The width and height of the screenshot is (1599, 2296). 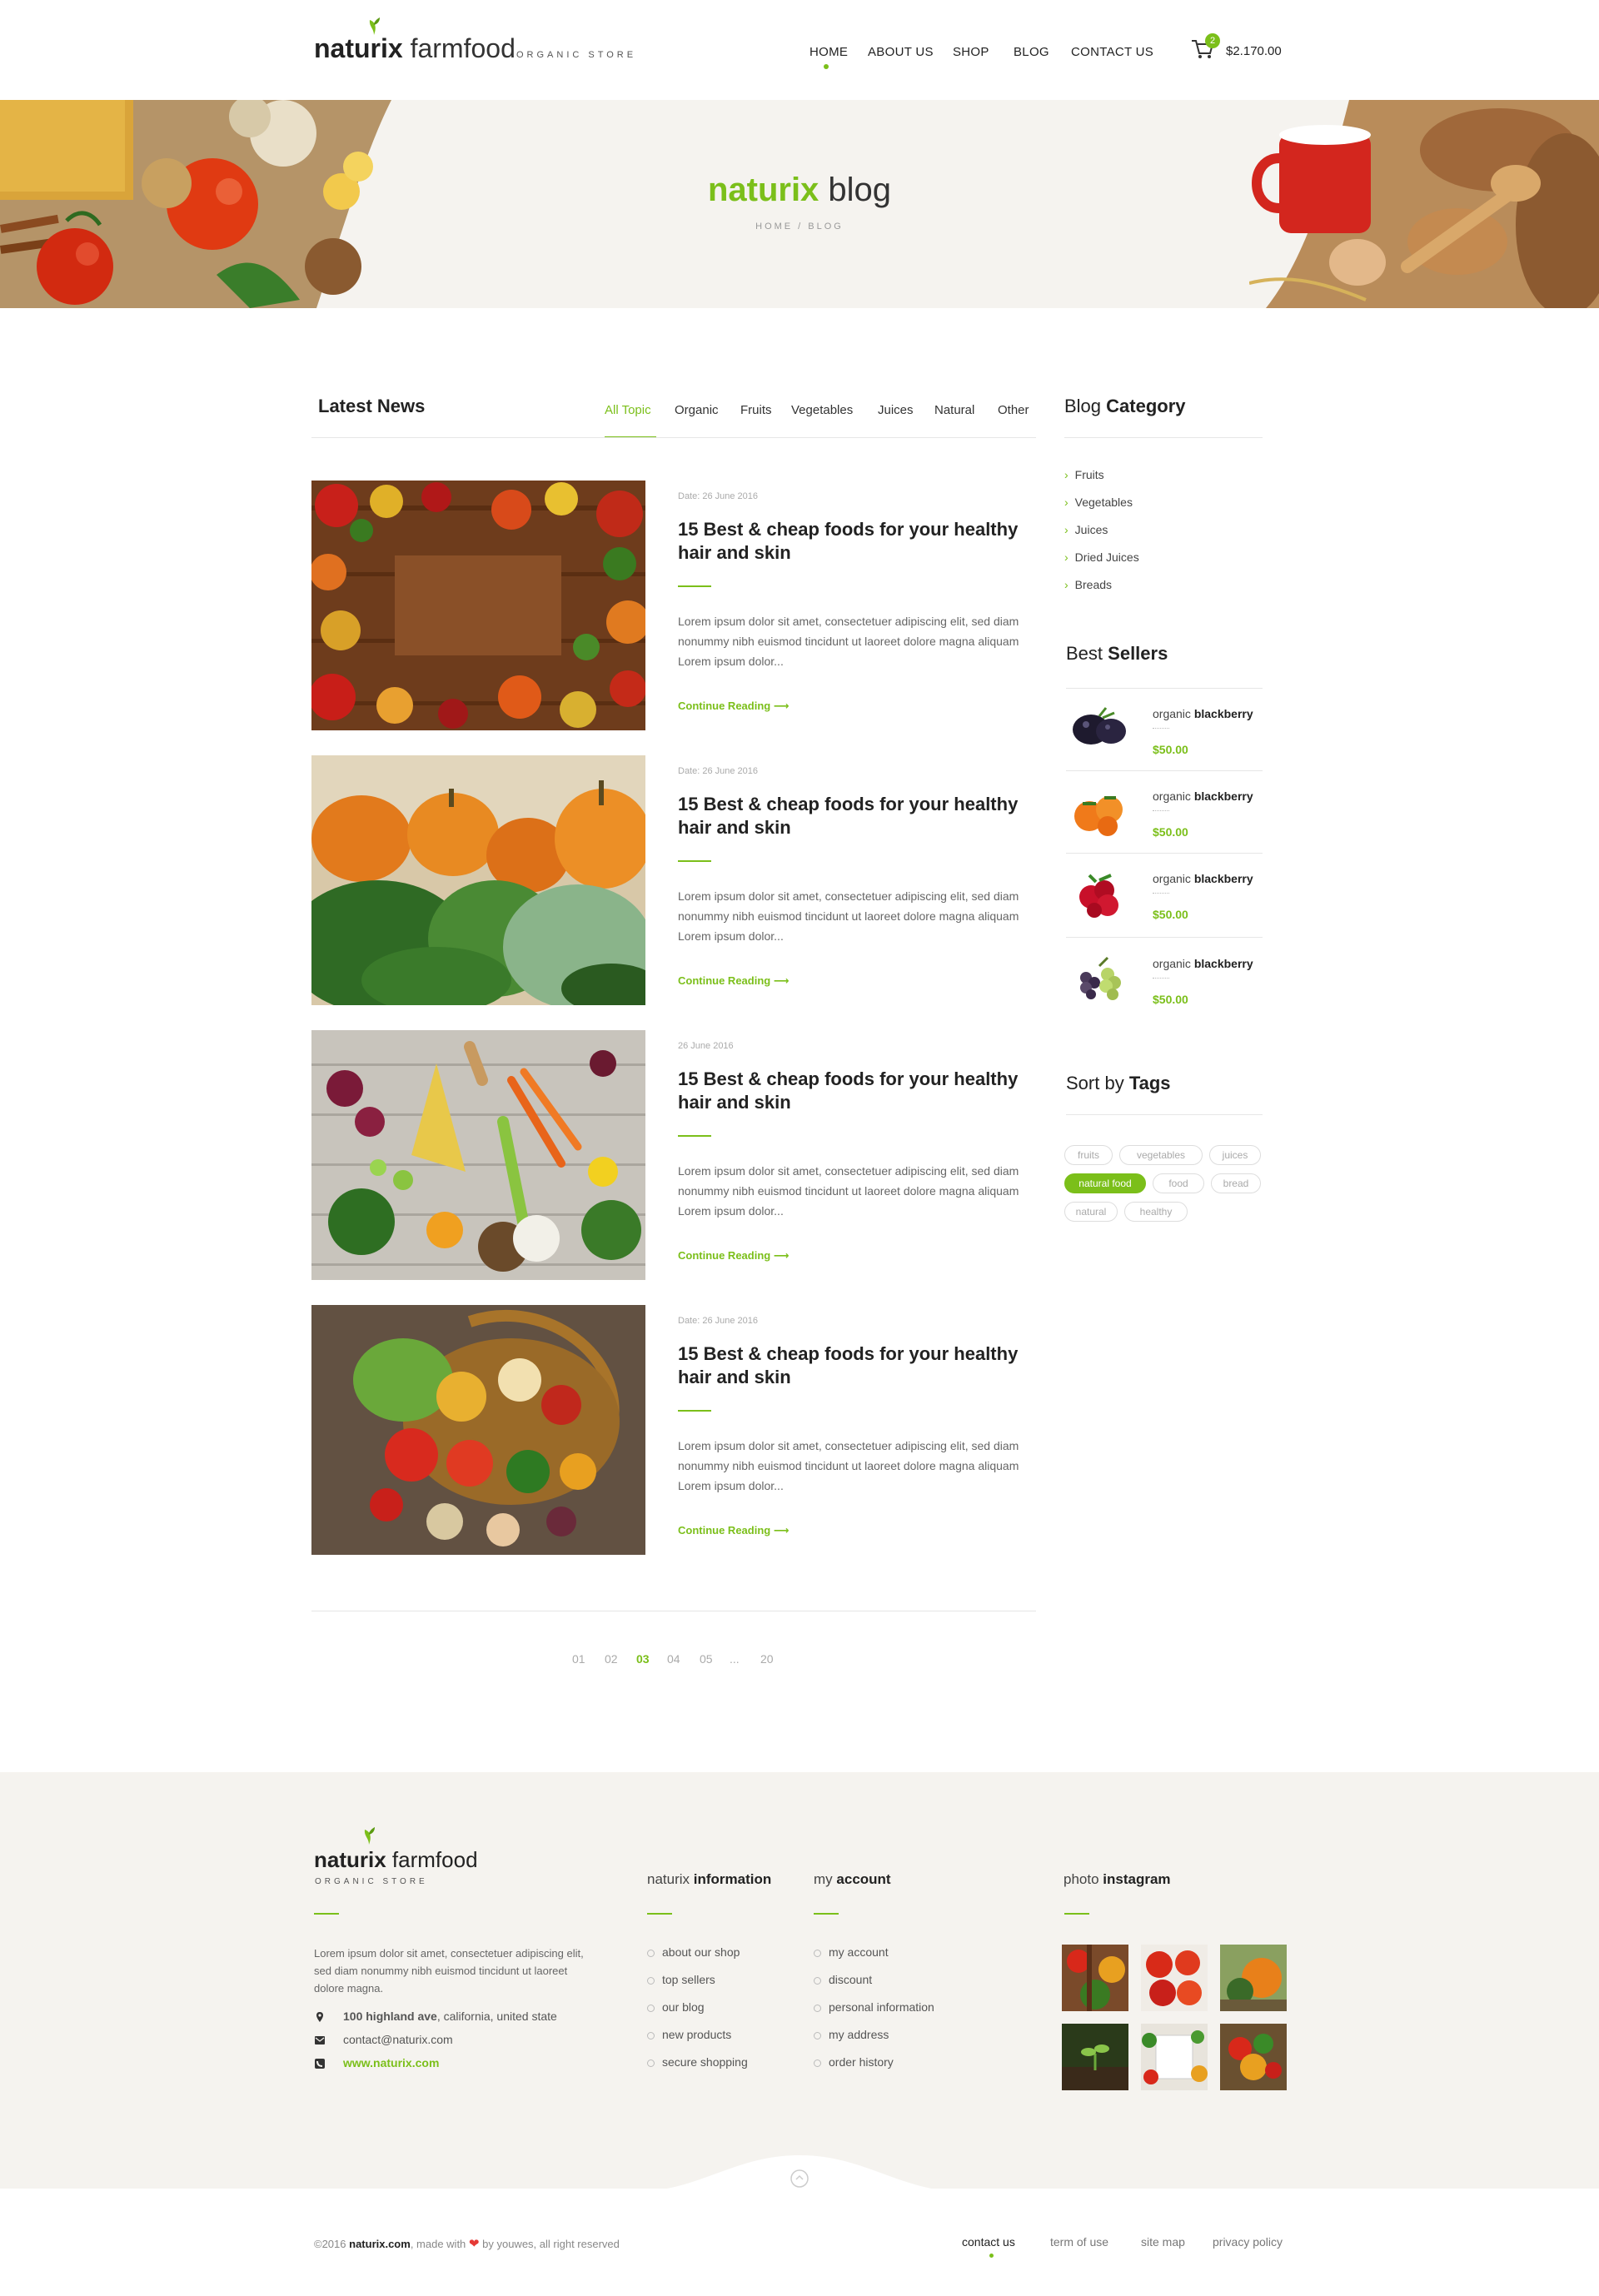 I want to click on category-item: › Juices, so click(x=1086, y=530).